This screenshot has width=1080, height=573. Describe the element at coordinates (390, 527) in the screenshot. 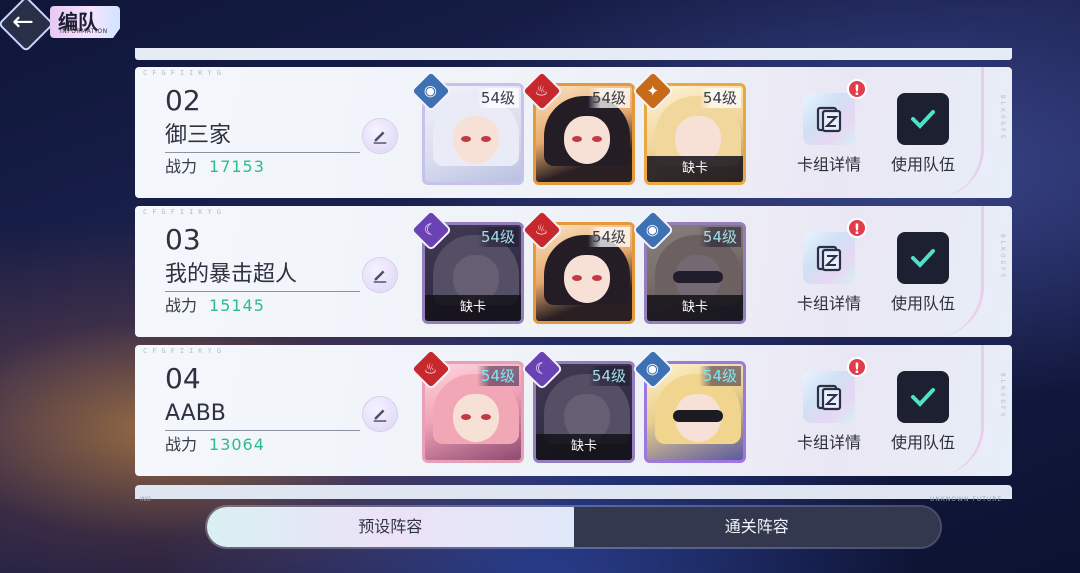

I see `tab-preset-lineup: 预设阵容` at that location.